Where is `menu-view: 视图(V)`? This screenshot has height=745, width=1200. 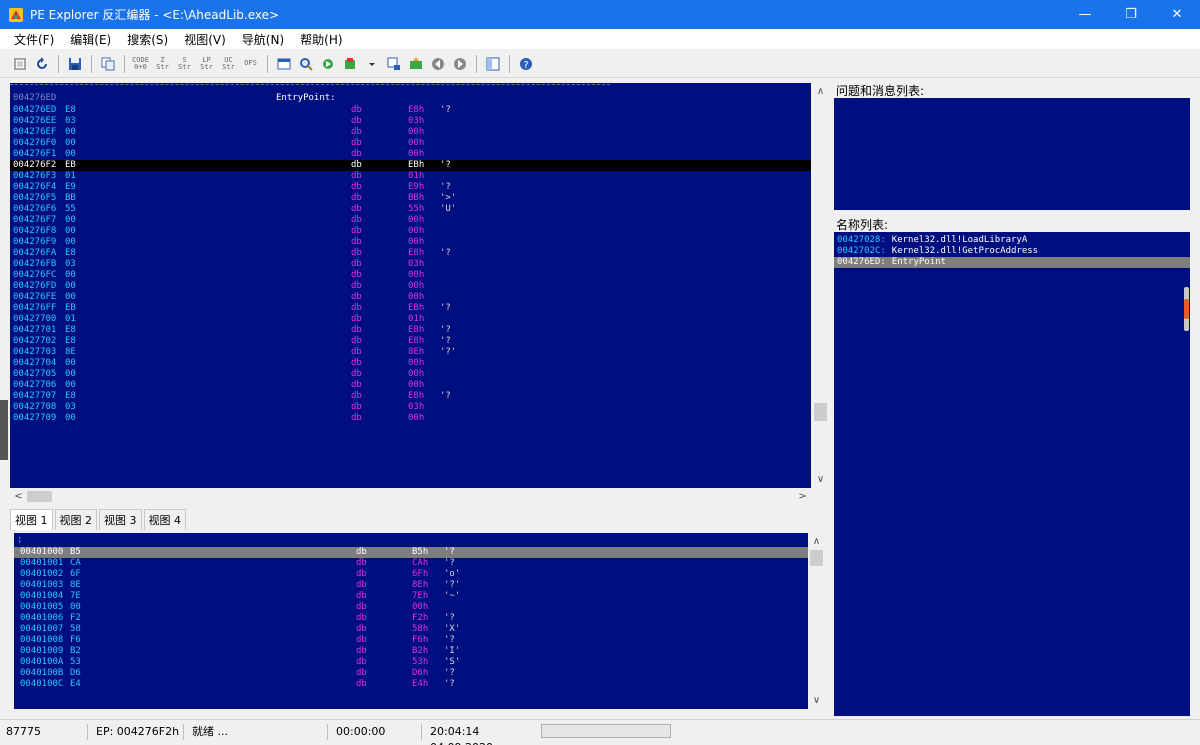
menu-view: 视图(V) is located at coordinates (205, 39).